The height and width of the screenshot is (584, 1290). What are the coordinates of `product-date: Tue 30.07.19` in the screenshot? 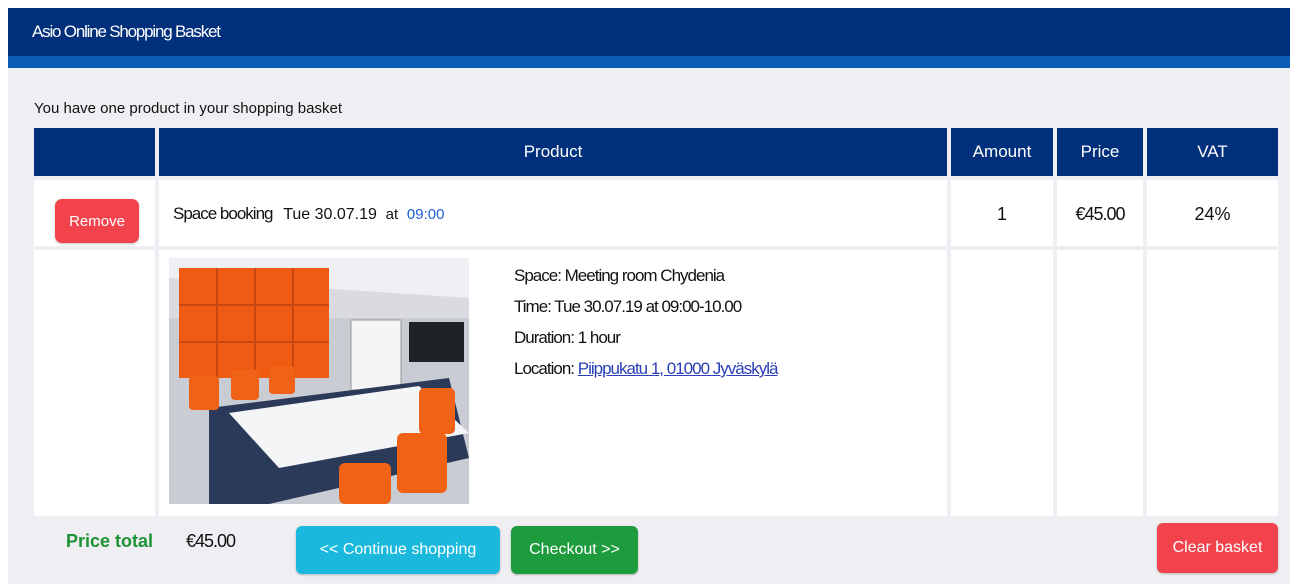 It's located at (330, 214).